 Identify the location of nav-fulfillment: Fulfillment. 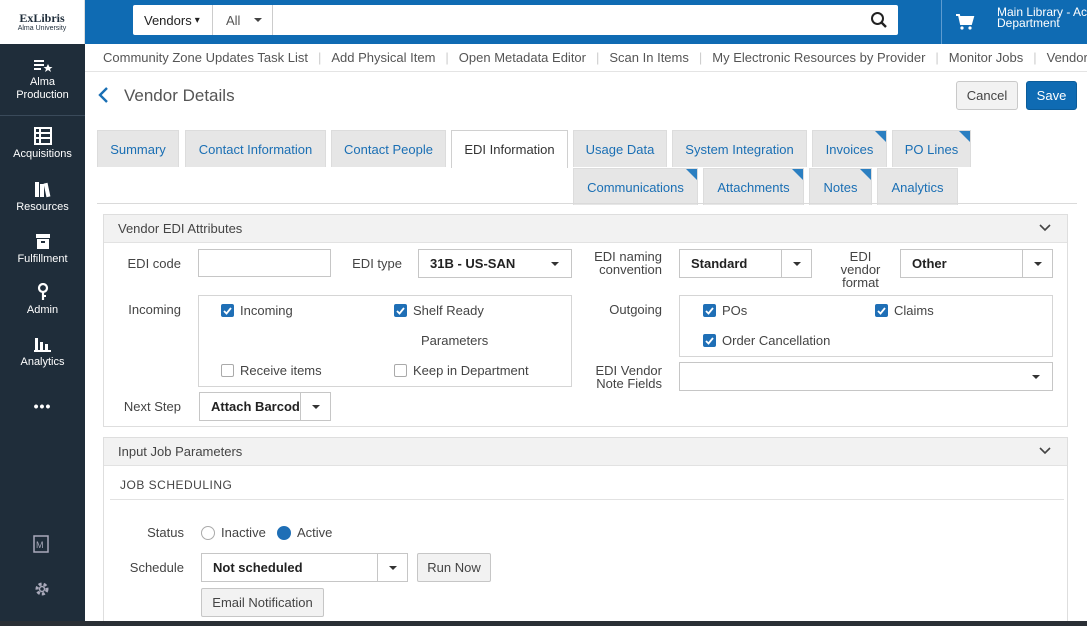
(42, 248).